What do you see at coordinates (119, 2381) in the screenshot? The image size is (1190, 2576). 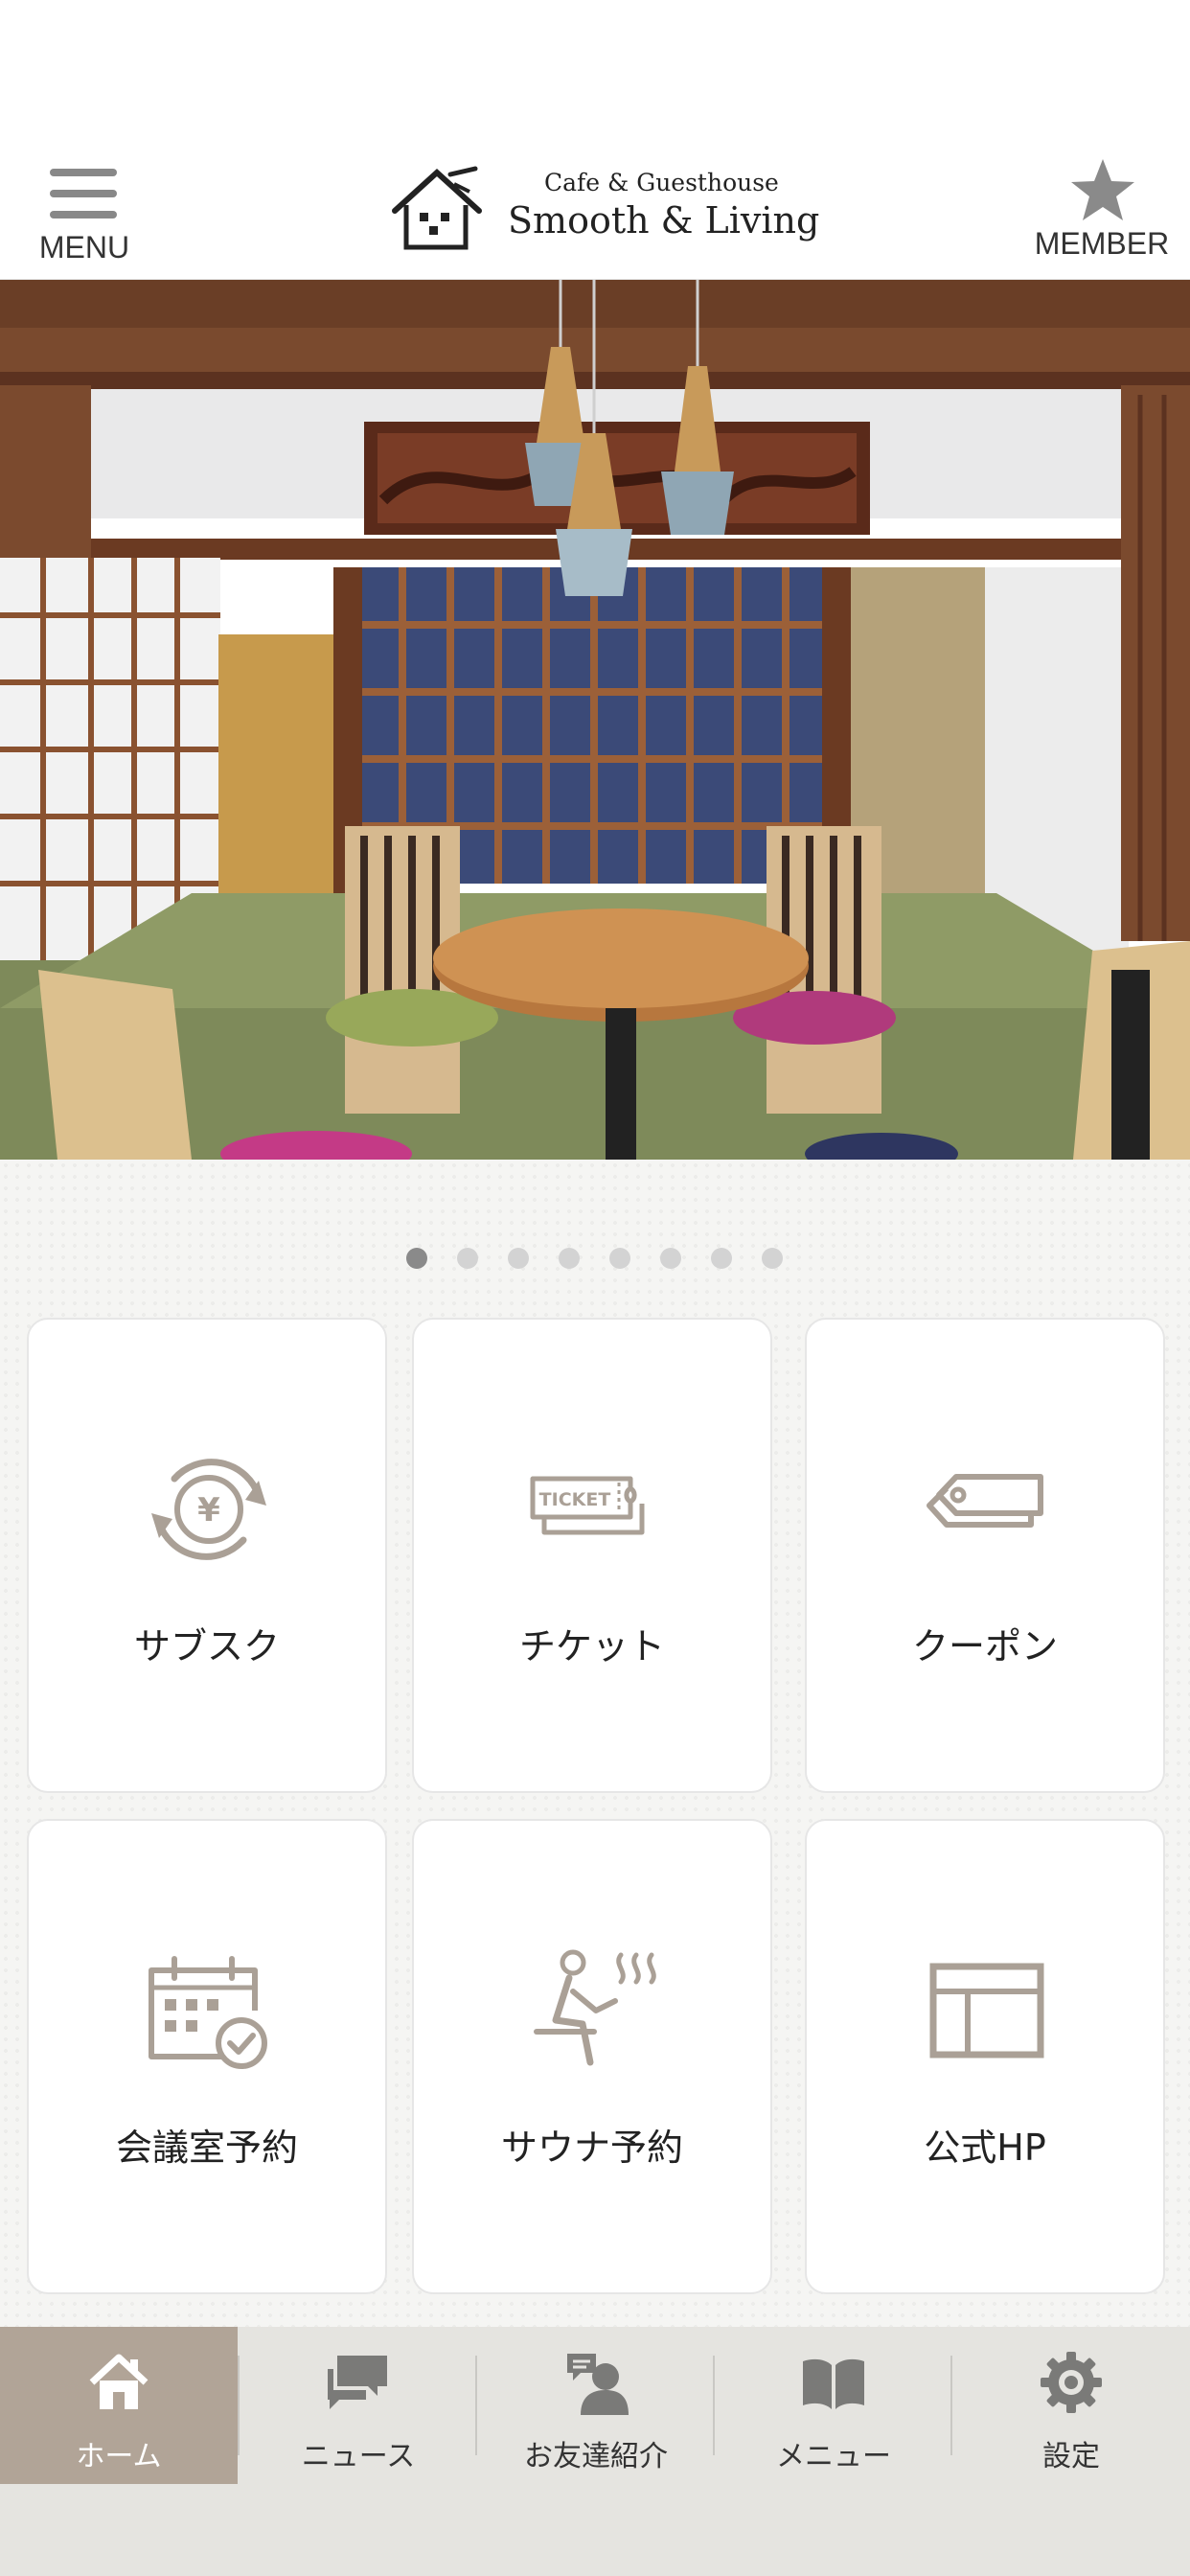 I see `home-icon` at bounding box center [119, 2381].